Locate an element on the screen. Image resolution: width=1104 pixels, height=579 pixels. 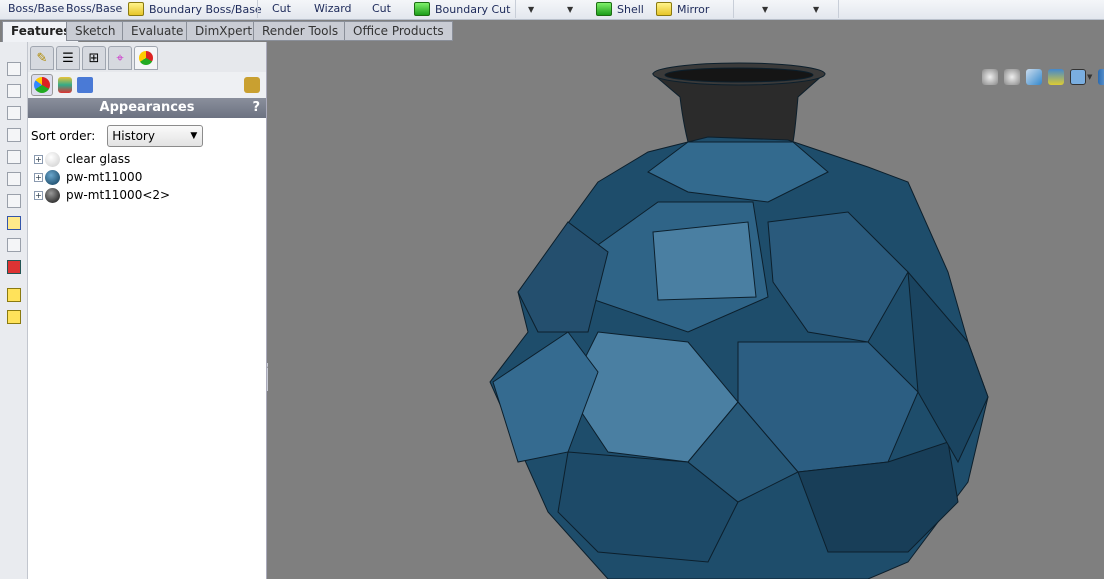
appearances-ball-icon is located at coordinates (42, 85).